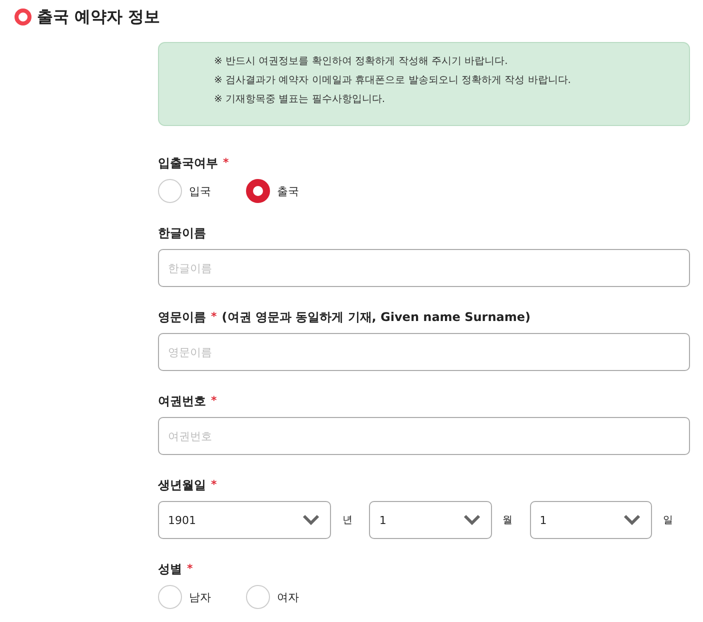 This screenshot has width=703, height=622. Describe the element at coordinates (424, 352) in the screenshot. I see `input-field: 영문이름` at that location.